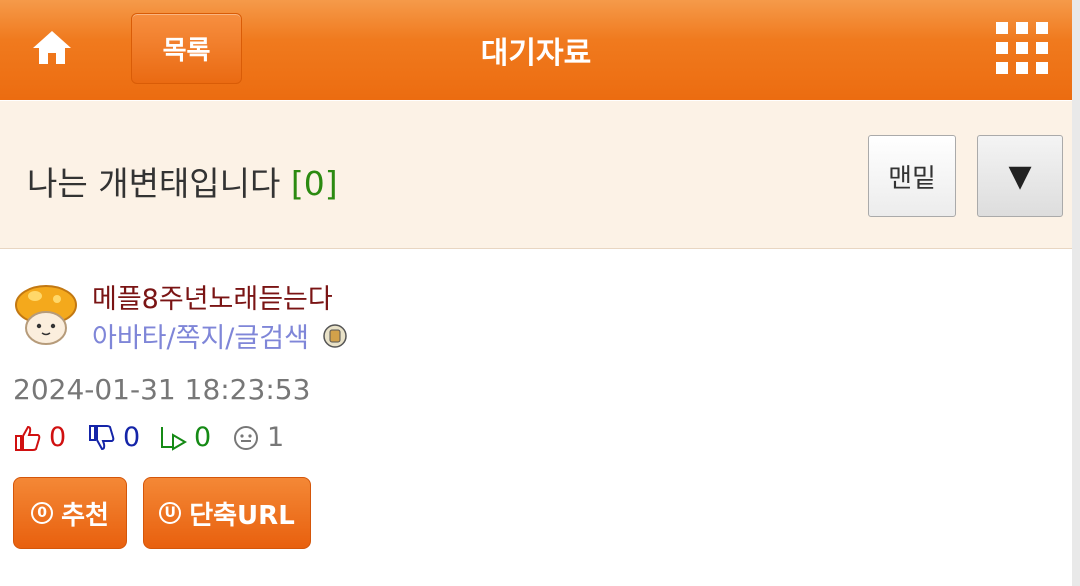 This screenshot has width=1080, height=586. Describe the element at coordinates (42, 513) in the screenshot. I see `recommend-icon: 0` at that location.